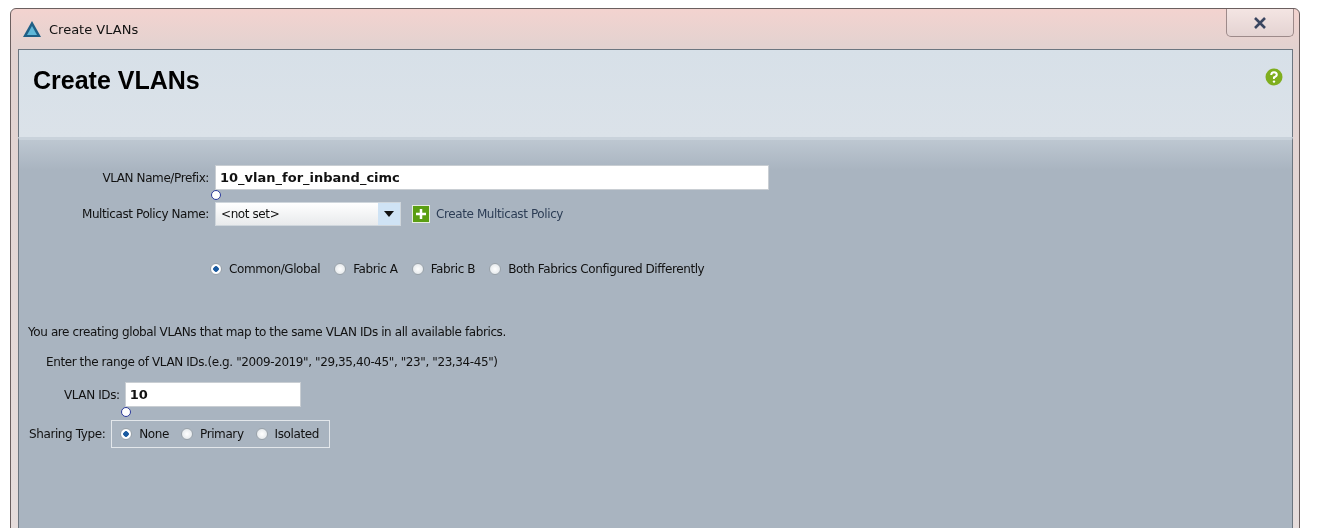 This screenshot has height=528, width=1318. What do you see at coordinates (366, 269) in the screenshot?
I see `fabric-radio: Fabric A` at bounding box center [366, 269].